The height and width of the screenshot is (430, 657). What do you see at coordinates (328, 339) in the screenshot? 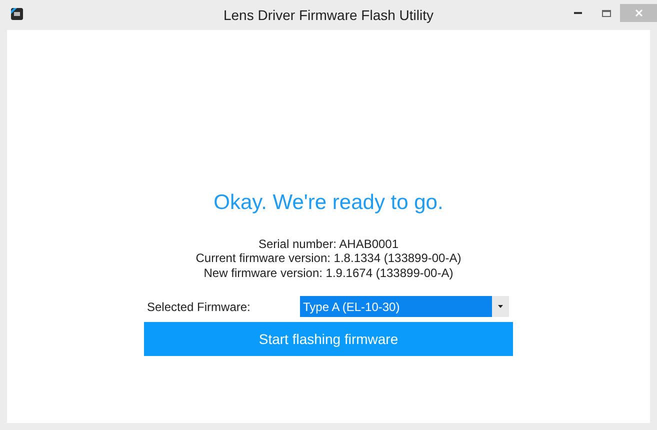
I see `start-button: Start flashing firmware` at bounding box center [328, 339].